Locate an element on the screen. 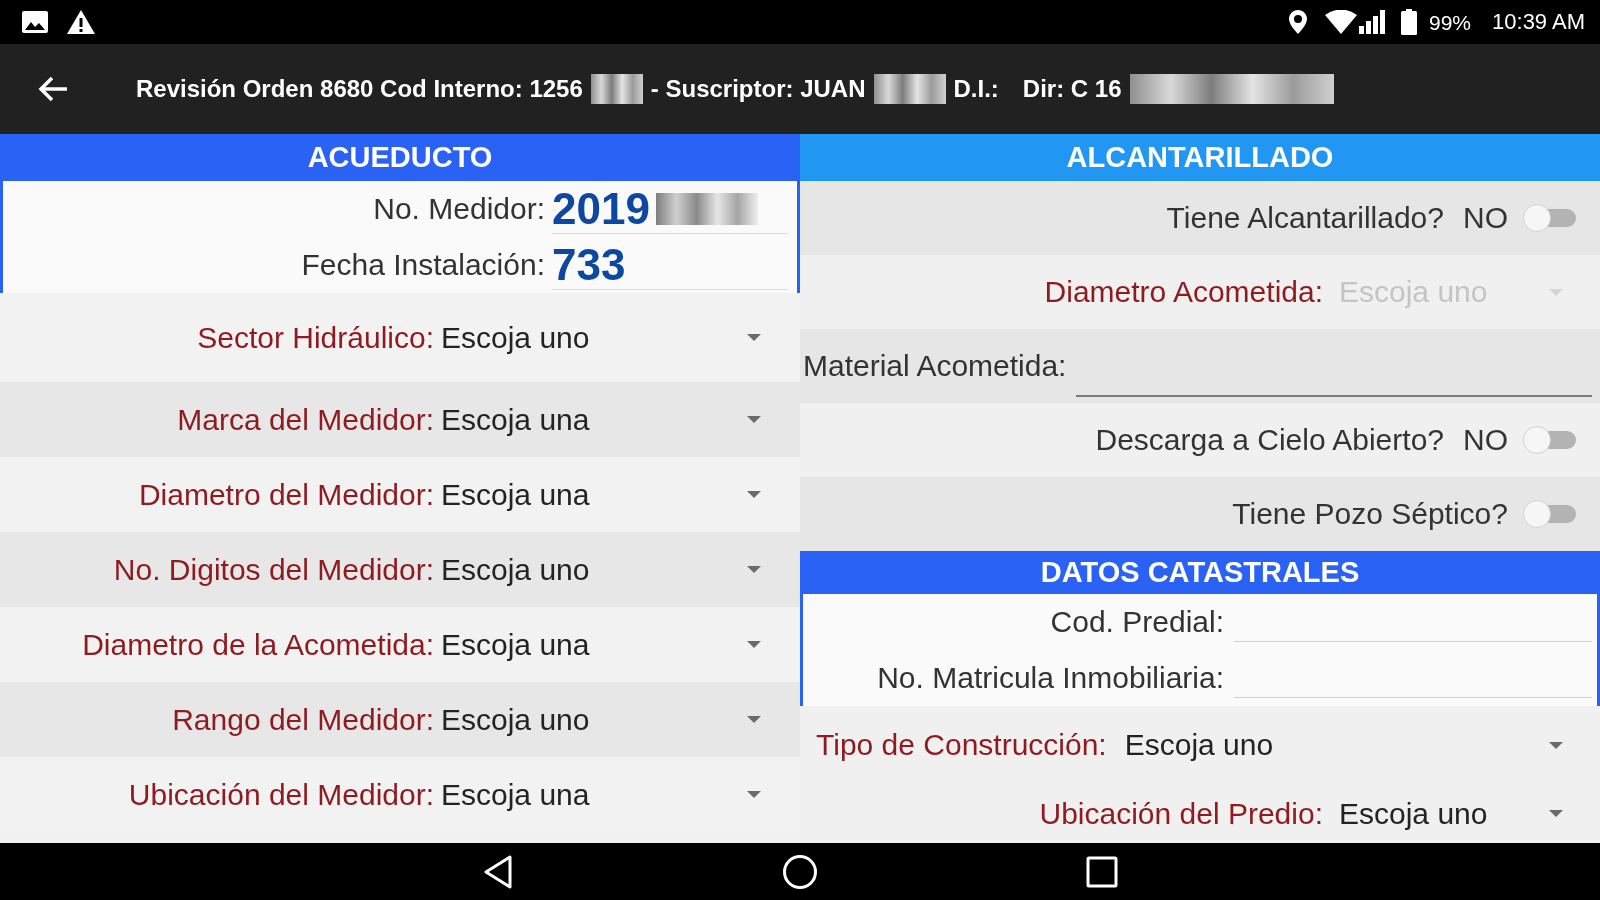 The width and height of the screenshot is (1600, 900). field-label: Ubicación del Medidor: is located at coordinates (280, 794).